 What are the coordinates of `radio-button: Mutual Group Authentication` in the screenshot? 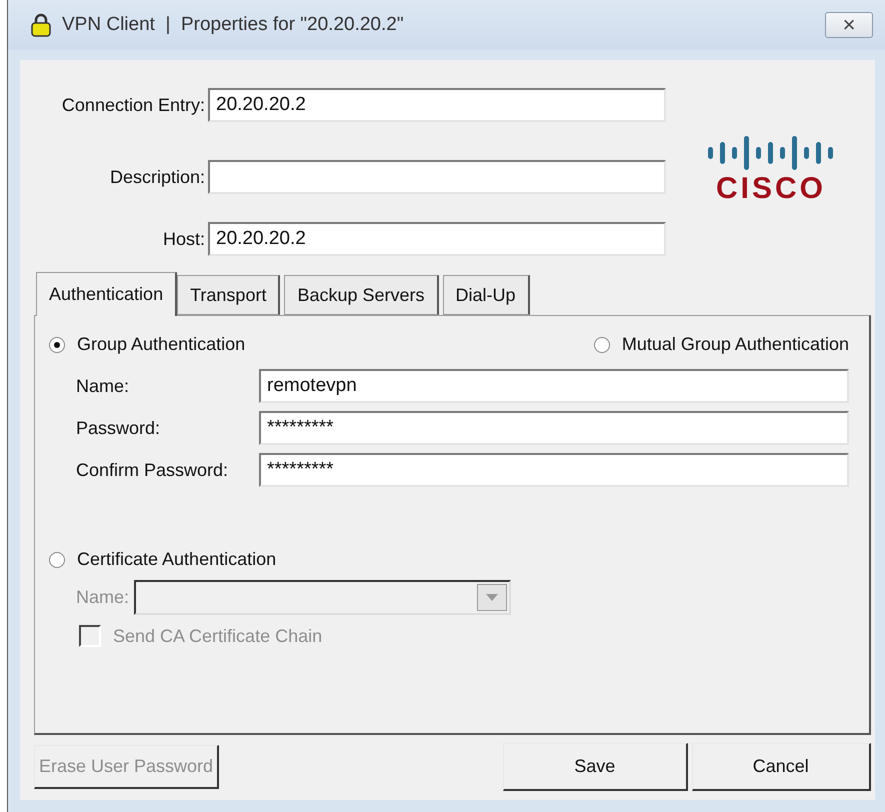 It's located at (721, 344).